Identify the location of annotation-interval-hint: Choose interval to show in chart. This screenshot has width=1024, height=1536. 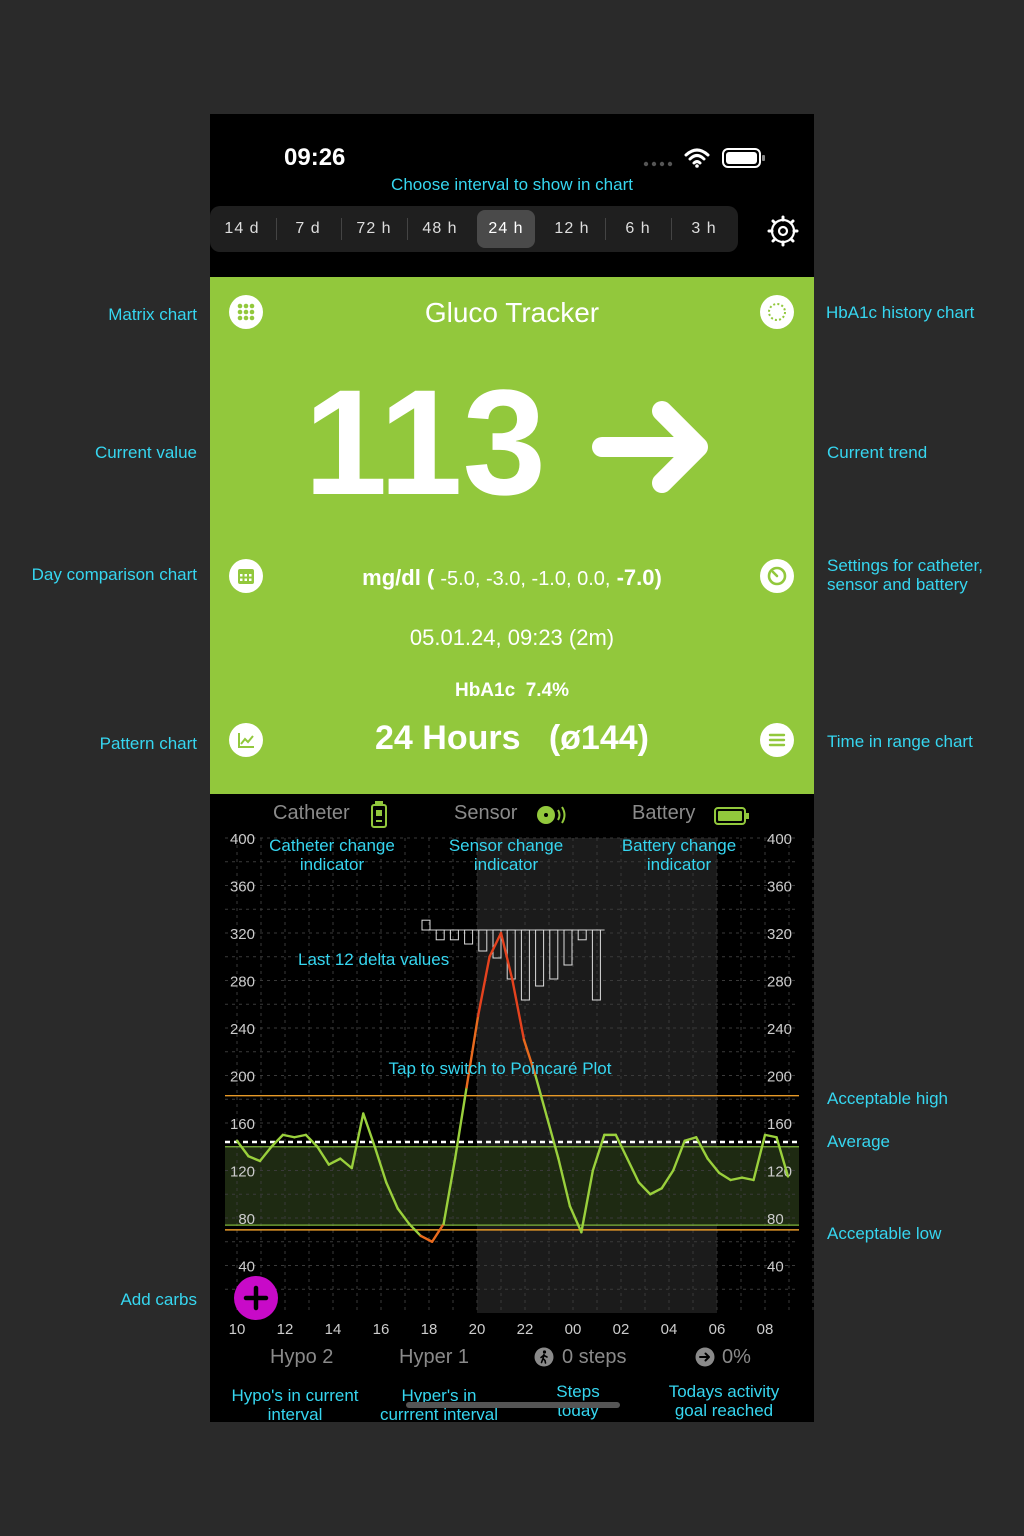
(512, 184).